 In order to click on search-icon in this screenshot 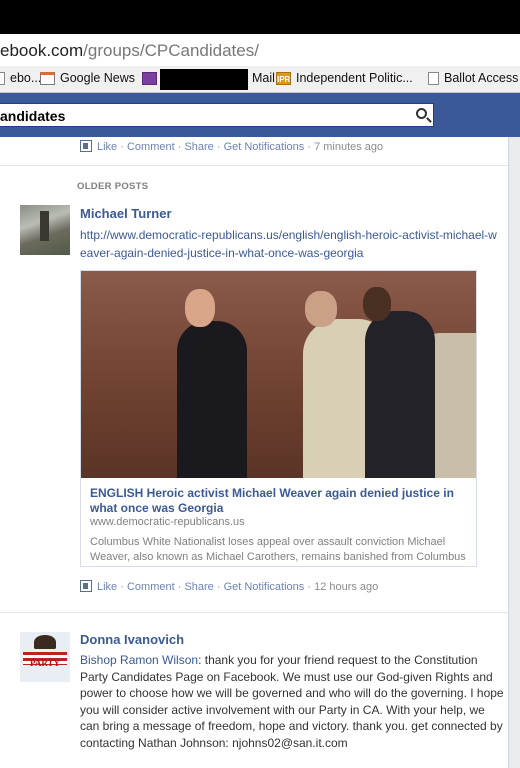, I will do `click(421, 113)`.